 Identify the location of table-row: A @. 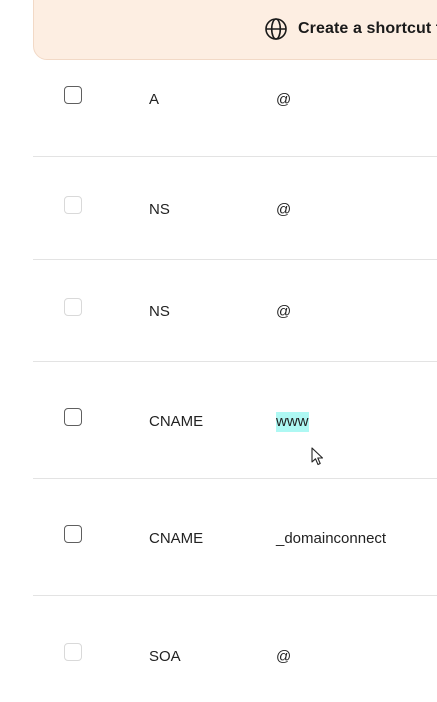
(235, 108).